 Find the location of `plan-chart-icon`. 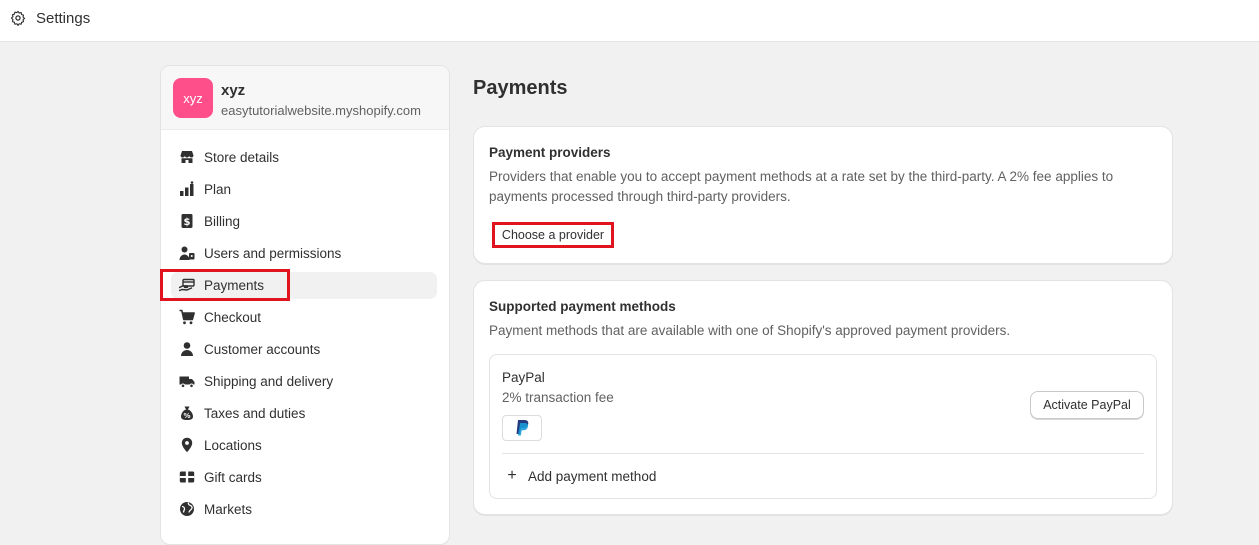

plan-chart-icon is located at coordinates (187, 188).